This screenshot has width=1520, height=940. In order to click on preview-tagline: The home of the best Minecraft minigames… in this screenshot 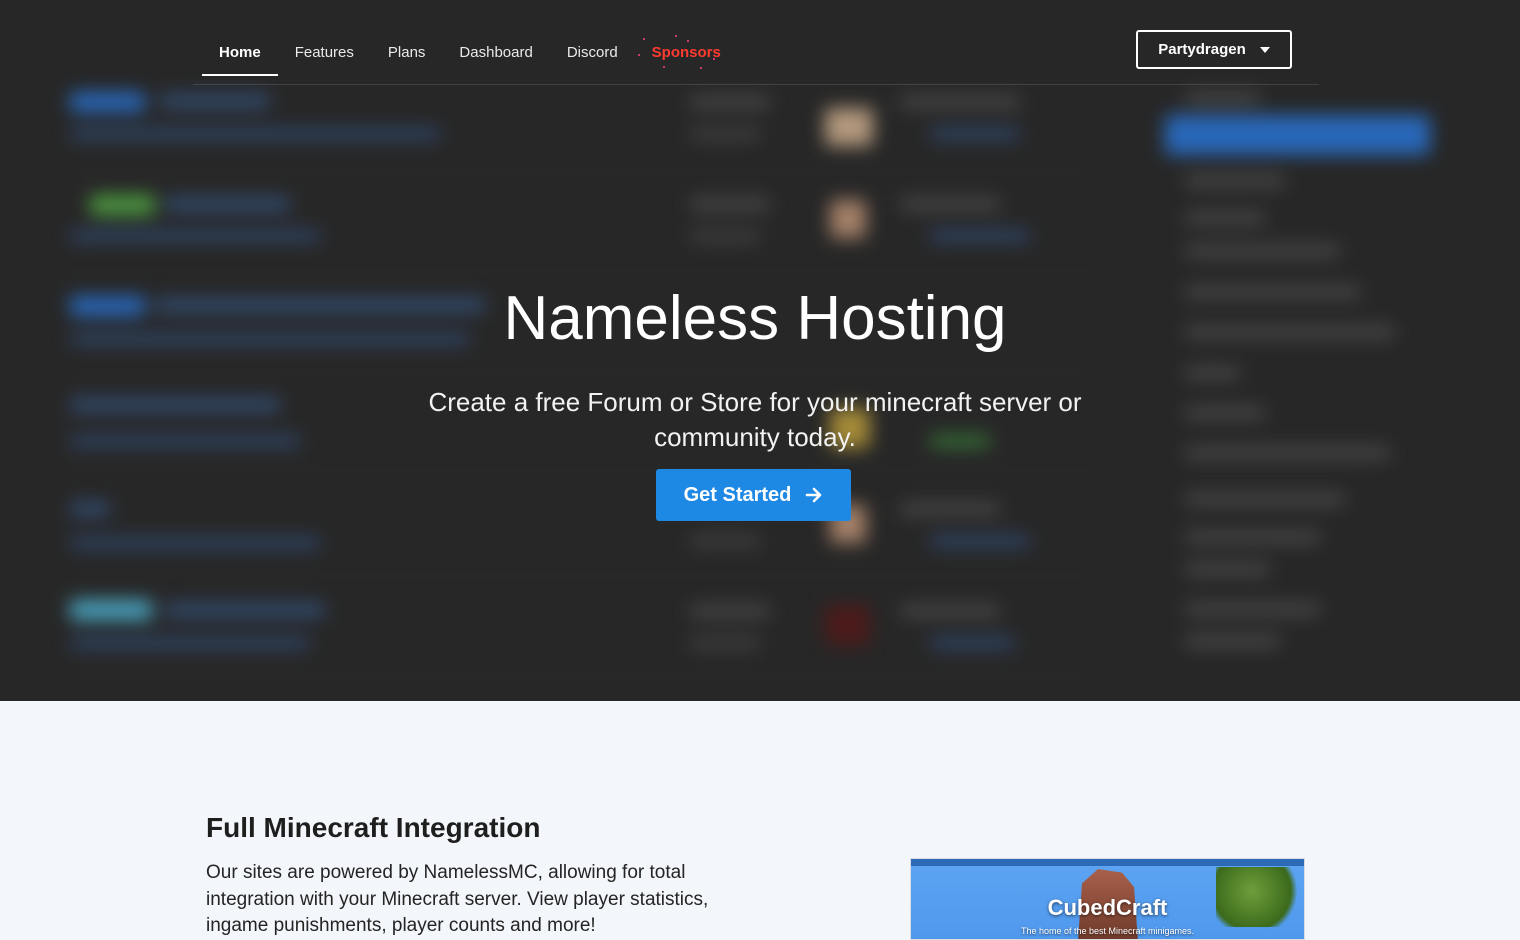, I will do `click(1107, 931)`.